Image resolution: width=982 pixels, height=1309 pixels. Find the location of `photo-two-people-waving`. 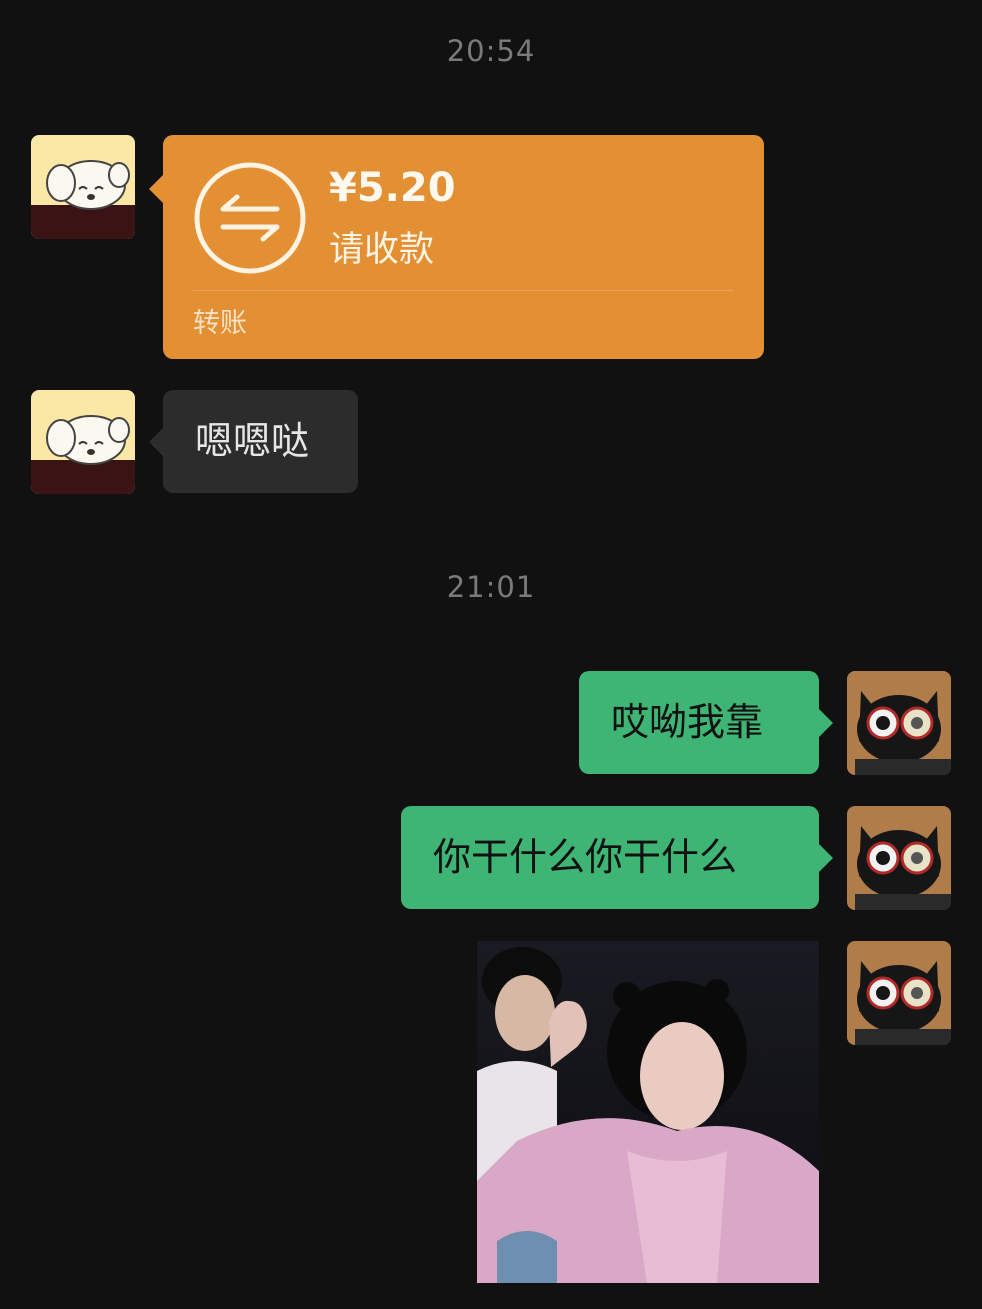

photo-two-people-waving is located at coordinates (648, 1112).